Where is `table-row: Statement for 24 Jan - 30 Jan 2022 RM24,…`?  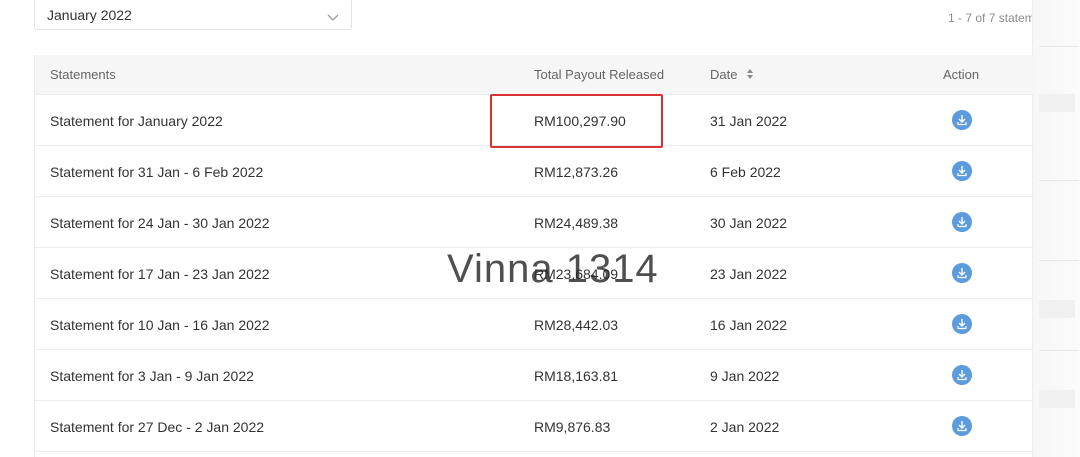
table-row: Statement for 24 Jan - 30 Jan 2022 RM24,… is located at coordinates (534, 222).